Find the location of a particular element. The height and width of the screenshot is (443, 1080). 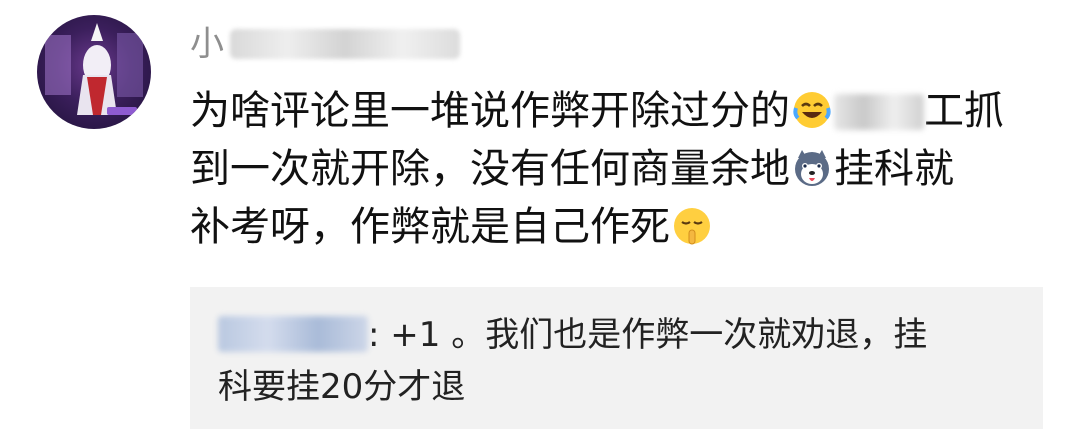

avatar is located at coordinates (94, 72).